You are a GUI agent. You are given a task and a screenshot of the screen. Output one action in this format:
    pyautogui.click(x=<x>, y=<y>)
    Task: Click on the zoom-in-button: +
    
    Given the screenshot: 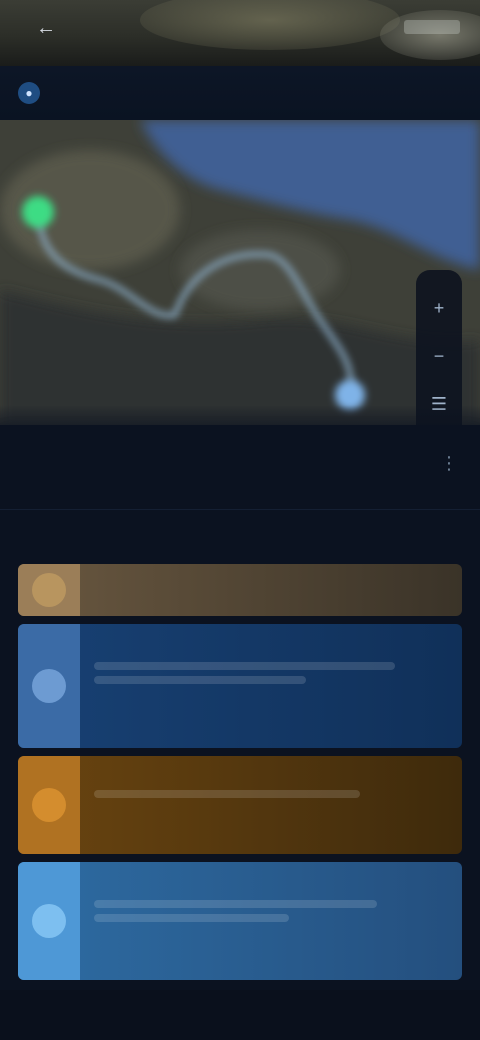 What is the action you would take?
    pyautogui.click(x=439, y=308)
    